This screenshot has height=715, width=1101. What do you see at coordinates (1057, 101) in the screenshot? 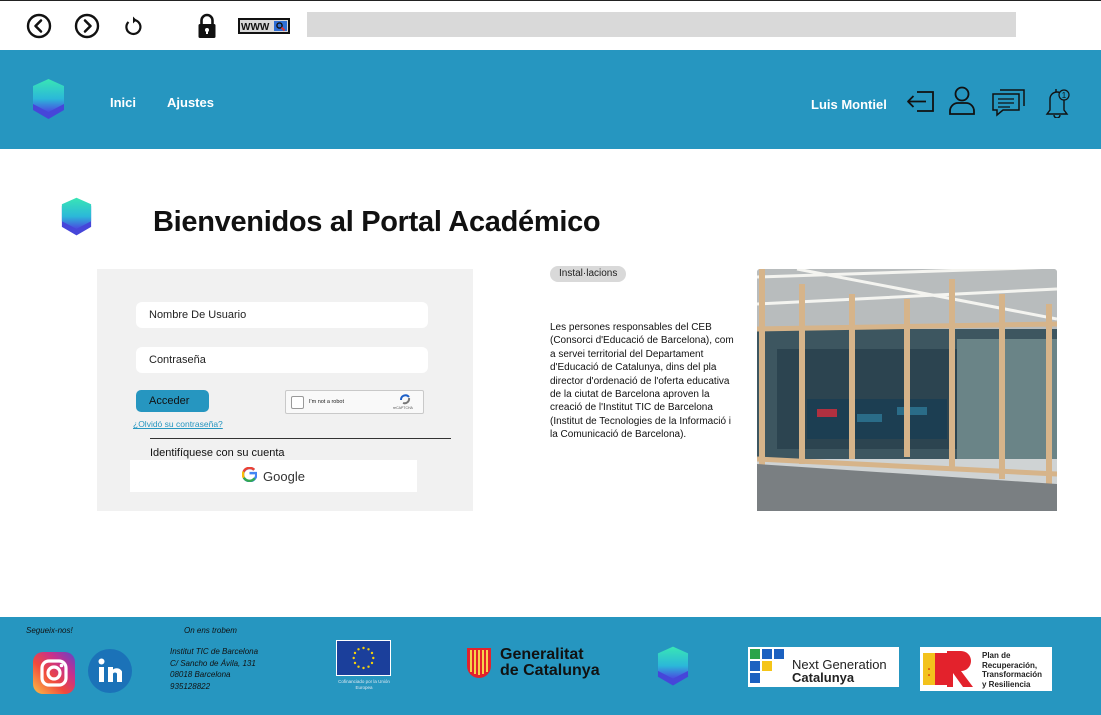
I see `notification-bell-icon: 1` at bounding box center [1057, 101].